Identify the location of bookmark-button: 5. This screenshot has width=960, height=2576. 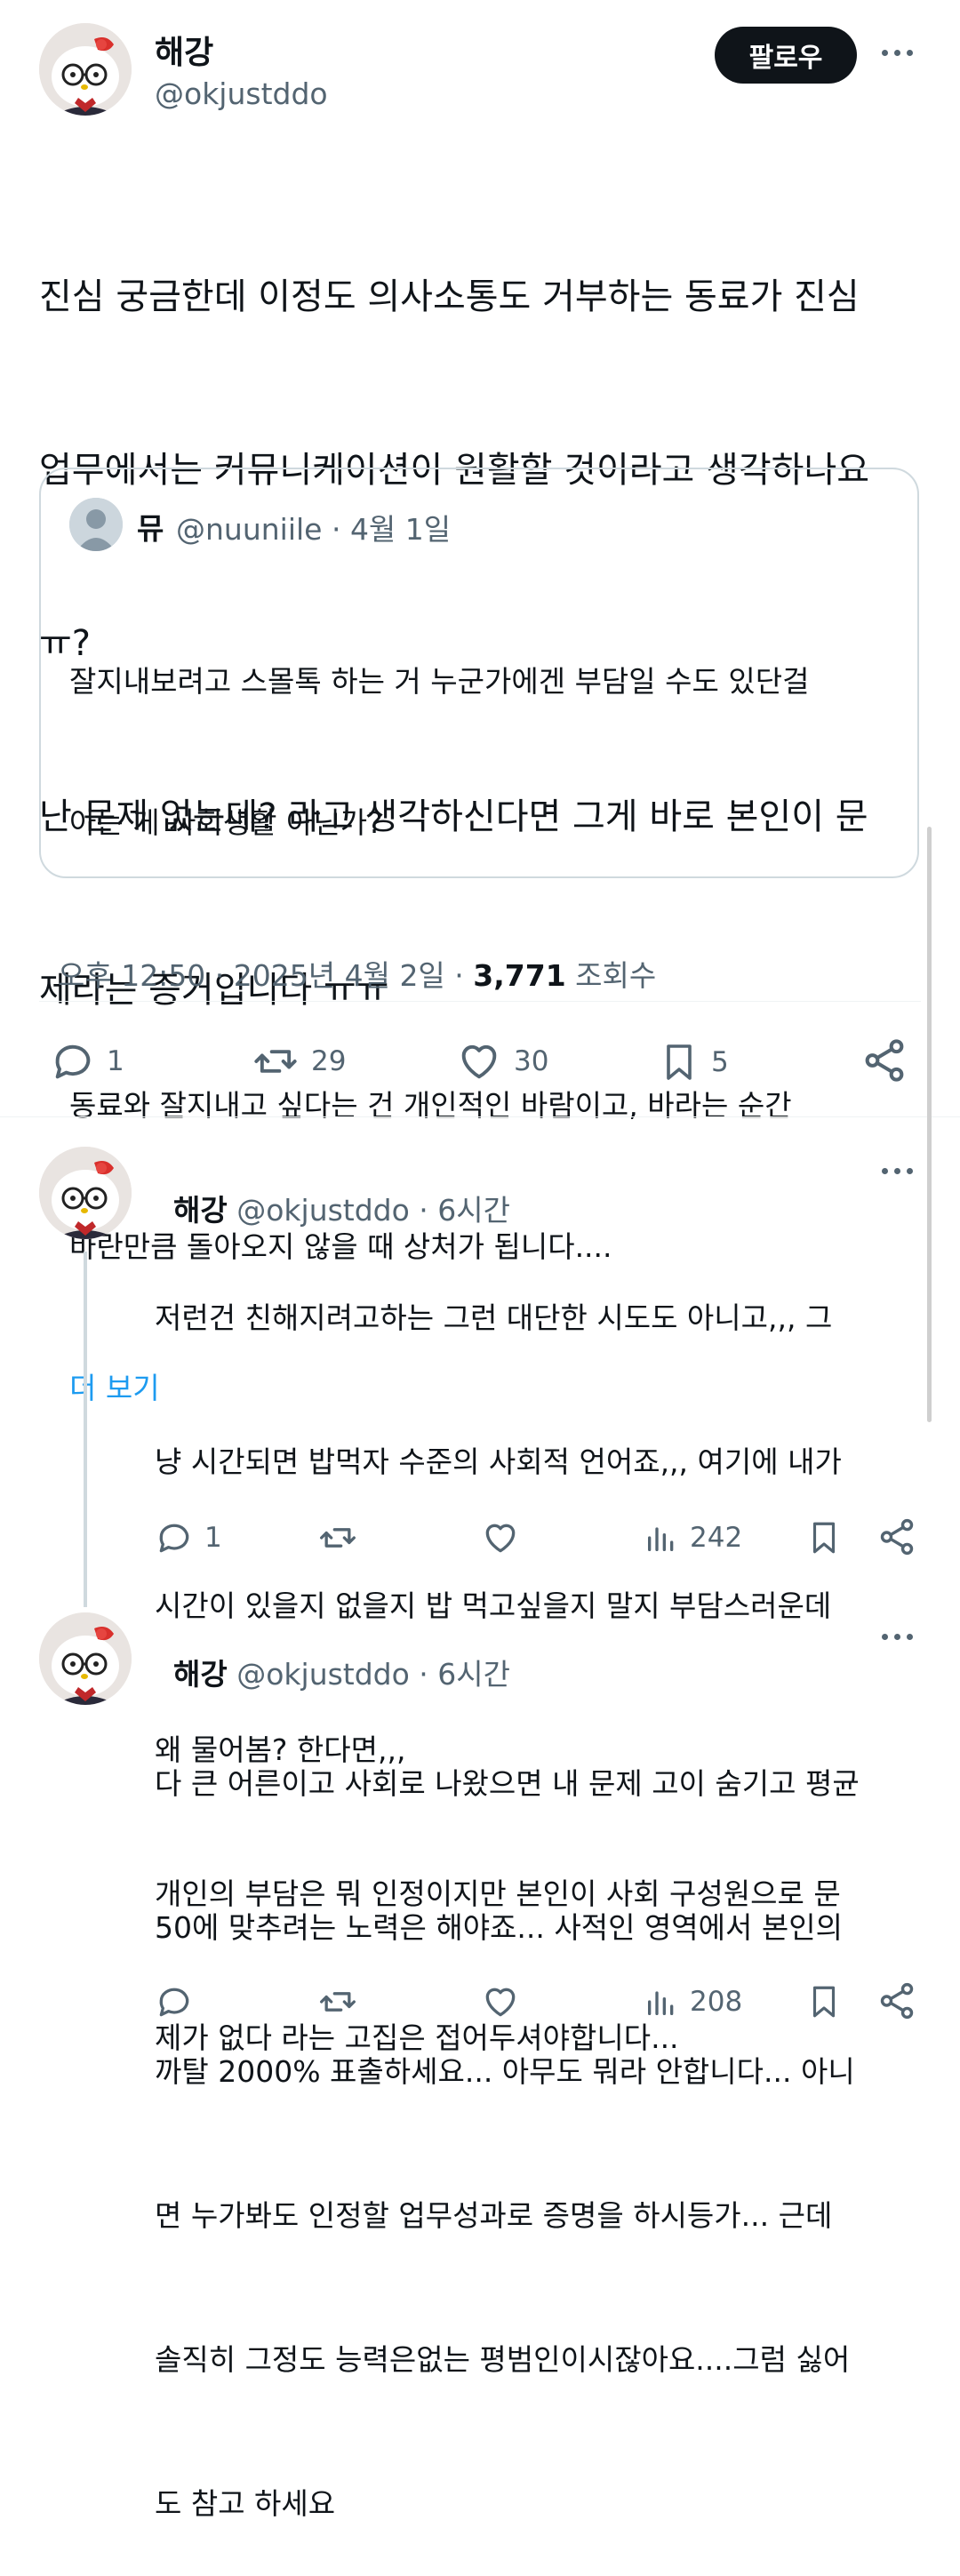
(693, 1062).